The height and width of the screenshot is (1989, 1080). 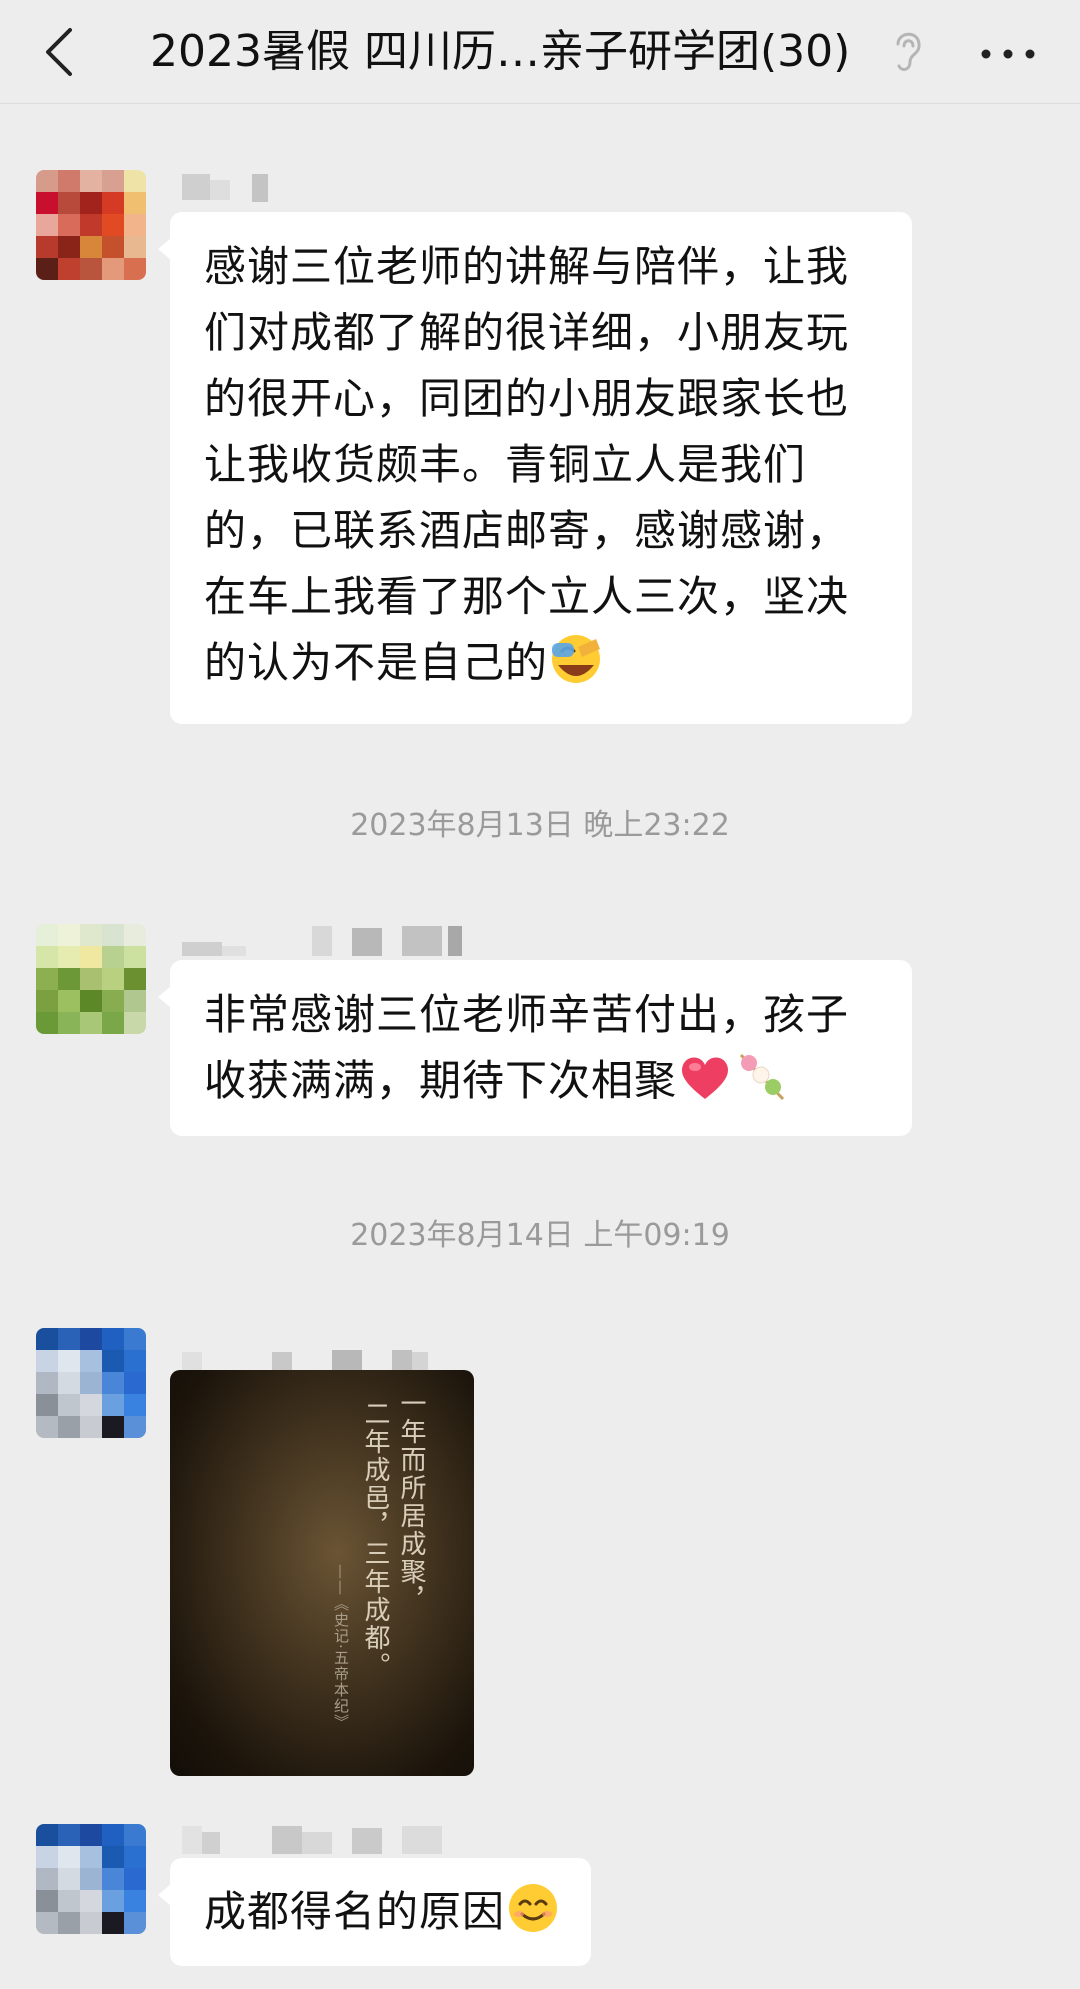 I want to click on facepalm-laugh-emoji, so click(x=576, y=659).